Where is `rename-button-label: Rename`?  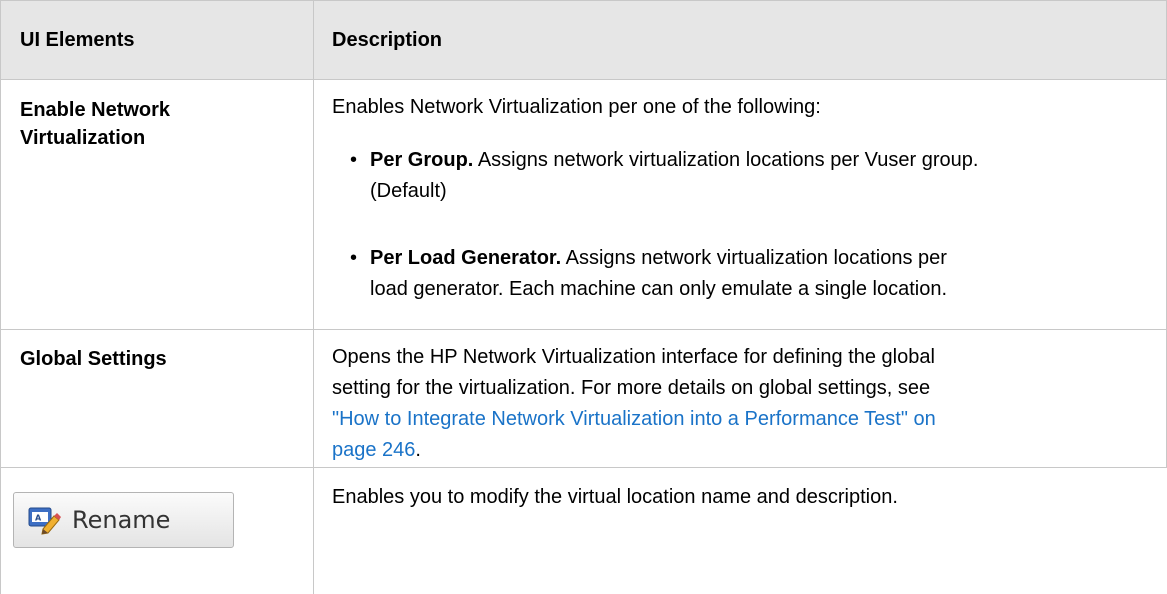 rename-button-label: Rename is located at coordinates (121, 520).